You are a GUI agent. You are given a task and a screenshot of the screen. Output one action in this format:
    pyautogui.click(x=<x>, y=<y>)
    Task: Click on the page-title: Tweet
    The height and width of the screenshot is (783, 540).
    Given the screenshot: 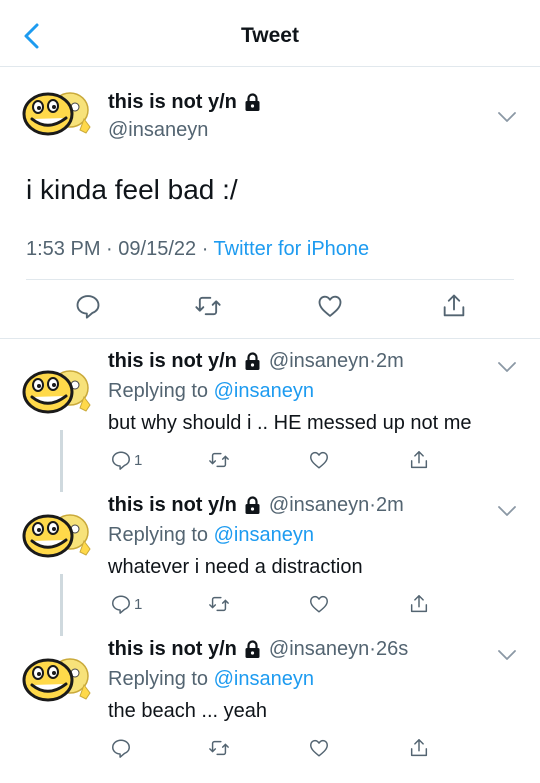 What is the action you would take?
    pyautogui.click(x=270, y=35)
    